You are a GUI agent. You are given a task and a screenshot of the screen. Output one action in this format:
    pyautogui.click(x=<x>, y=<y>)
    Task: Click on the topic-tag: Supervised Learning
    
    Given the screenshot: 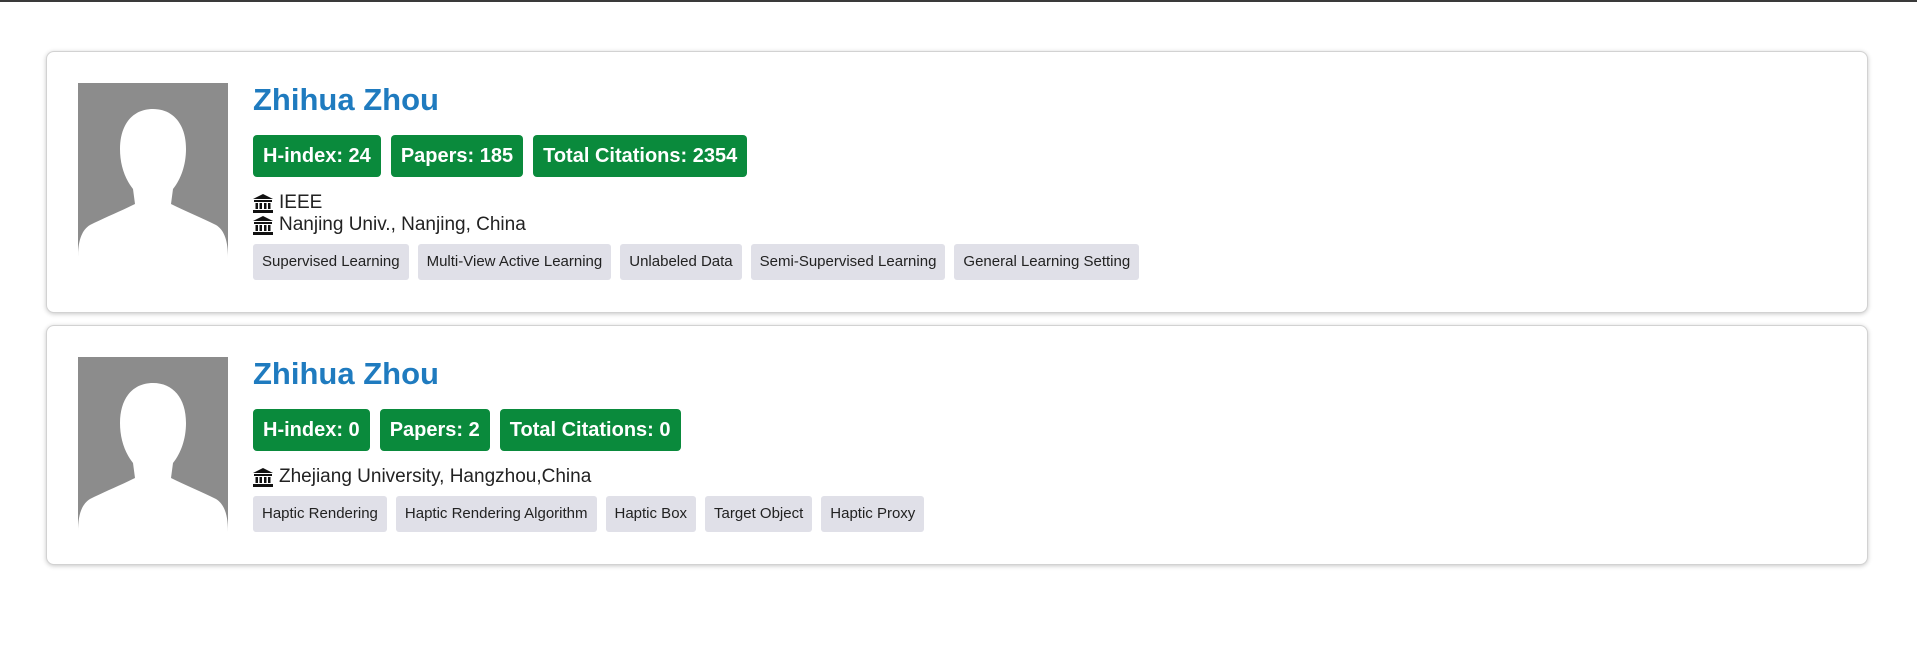 What is the action you would take?
    pyautogui.click(x=331, y=262)
    